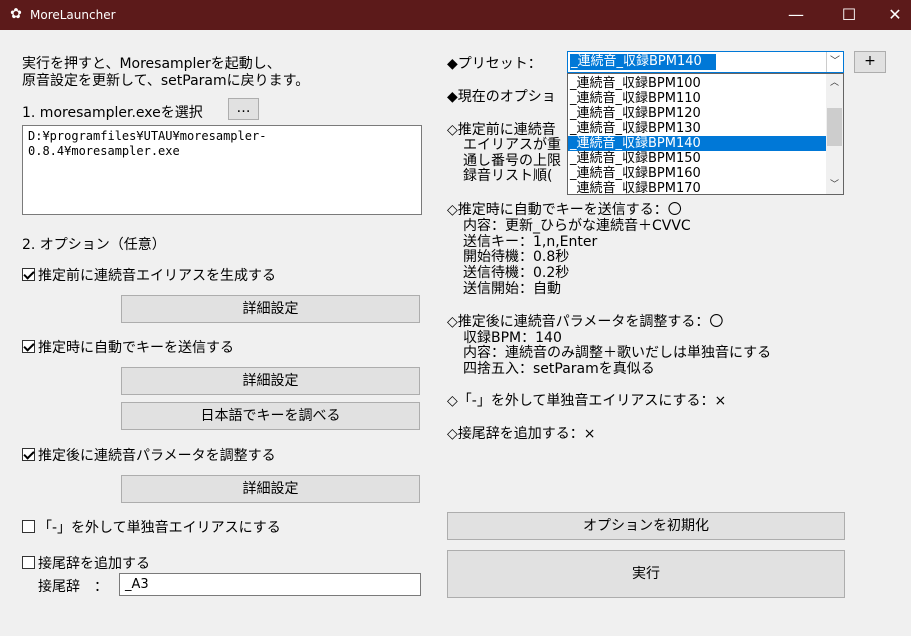 Image resolution: width=911 pixels, height=636 pixels. I want to click on s3-line1: 収録BPM：140, so click(512, 338).